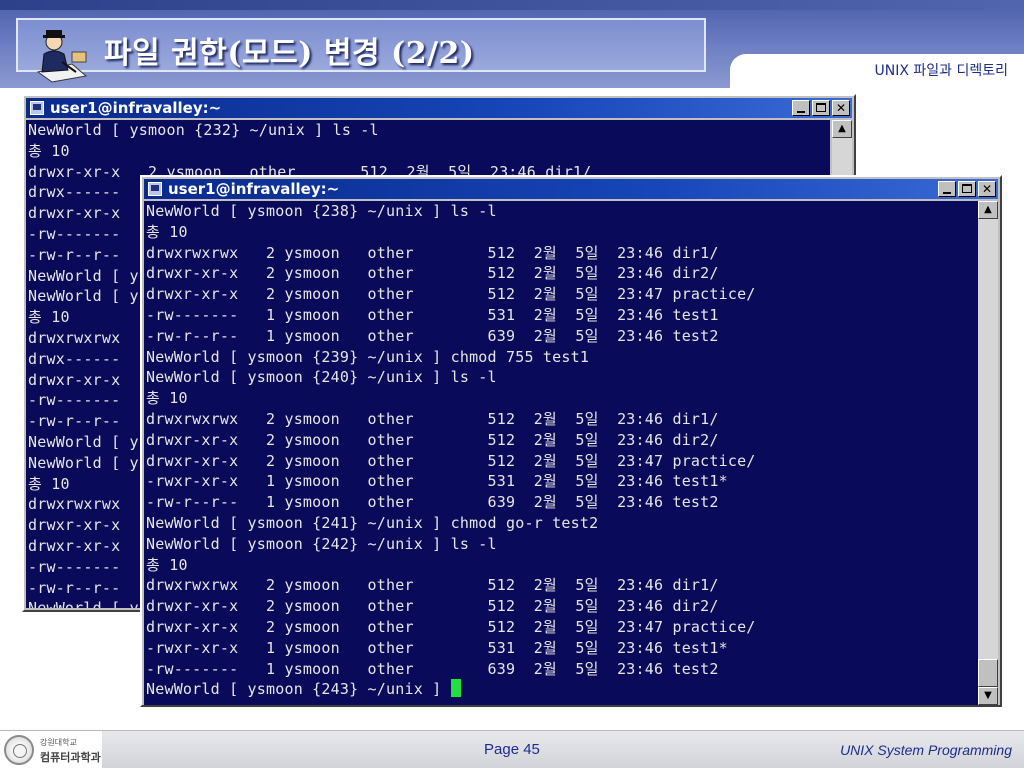 The image size is (1024, 768). I want to click on terminal-line: NewWorld [ ysmoon {240} ~/unix ] ls -l, so click(321, 377).